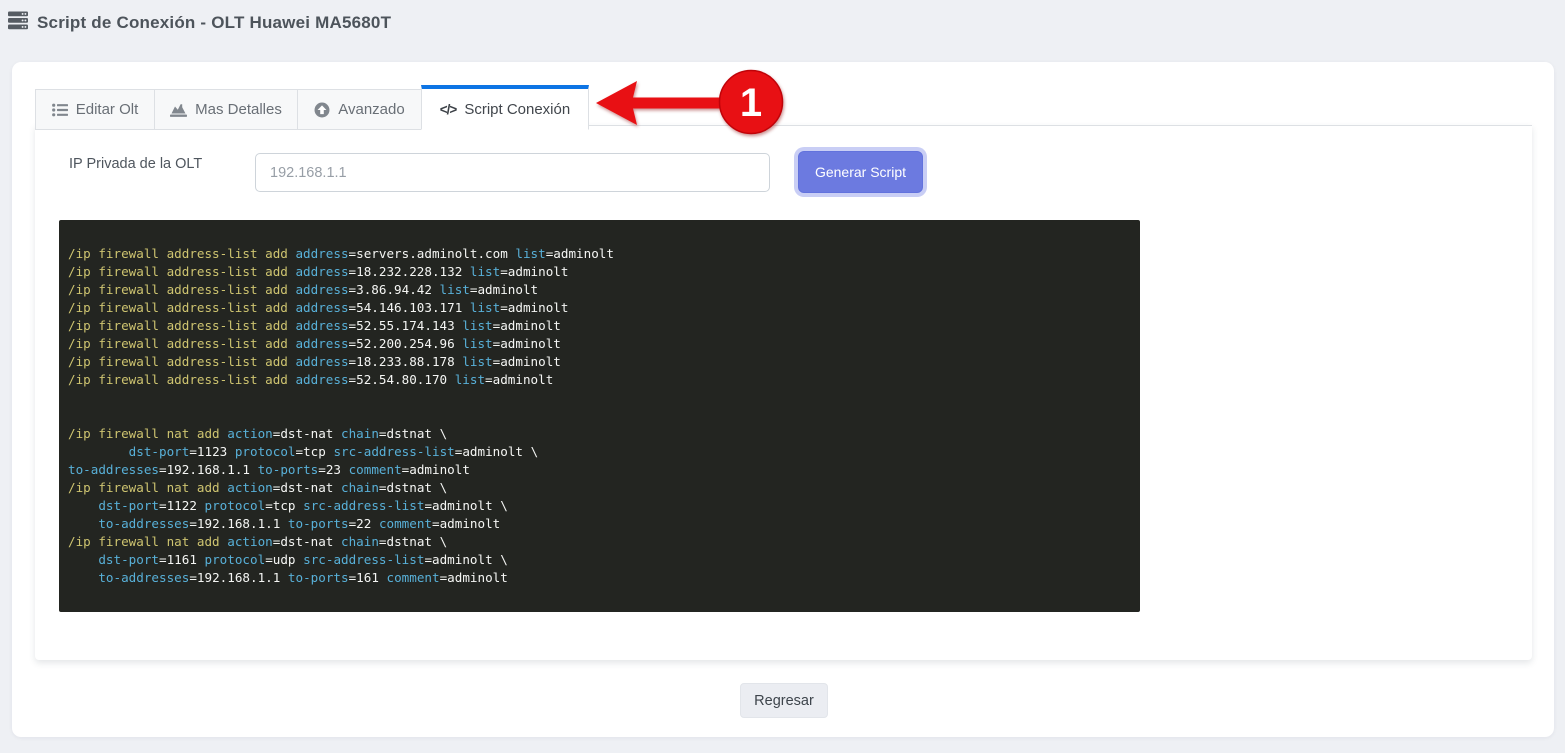 The height and width of the screenshot is (753, 1565). What do you see at coordinates (512, 172) in the screenshot?
I see `ip-input` at bounding box center [512, 172].